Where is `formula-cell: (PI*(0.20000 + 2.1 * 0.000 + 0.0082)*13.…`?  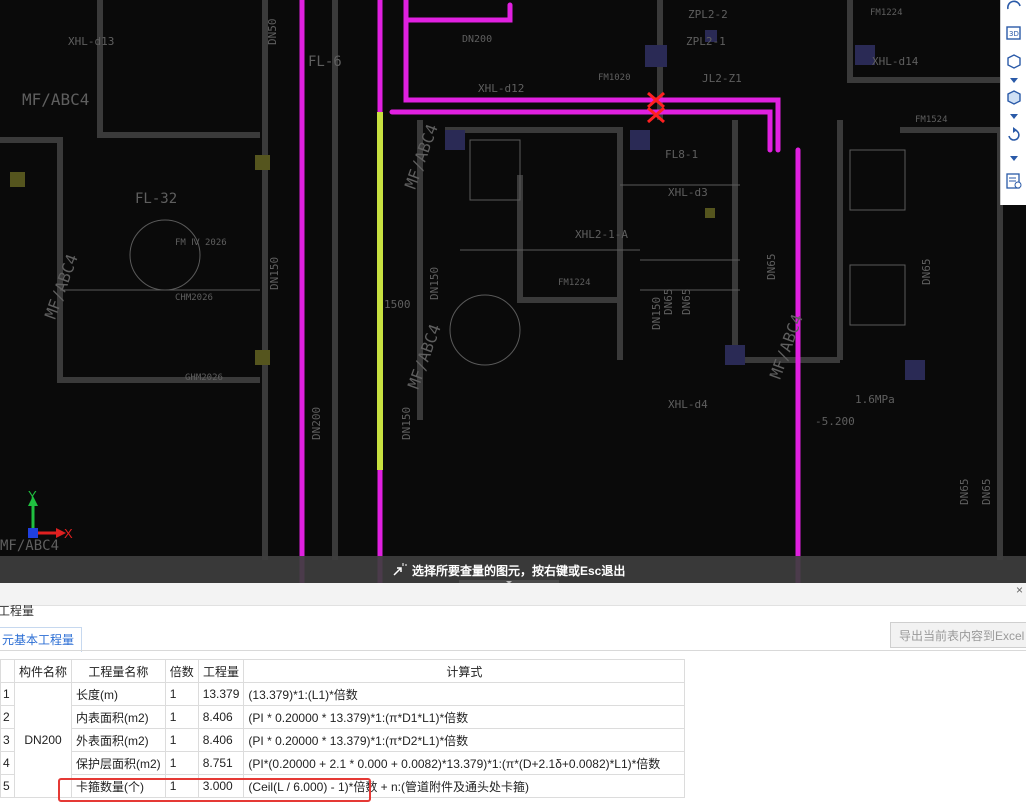 formula-cell: (PI*(0.20000 + 2.1 * 0.000 + 0.0082)*13.… is located at coordinates (464, 763).